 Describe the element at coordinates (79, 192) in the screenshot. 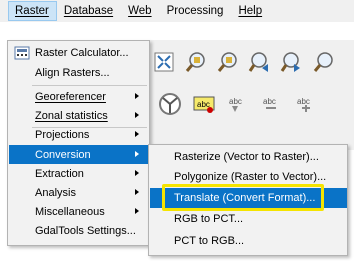

I see `menu-item-analysis: Analysis` at that location.